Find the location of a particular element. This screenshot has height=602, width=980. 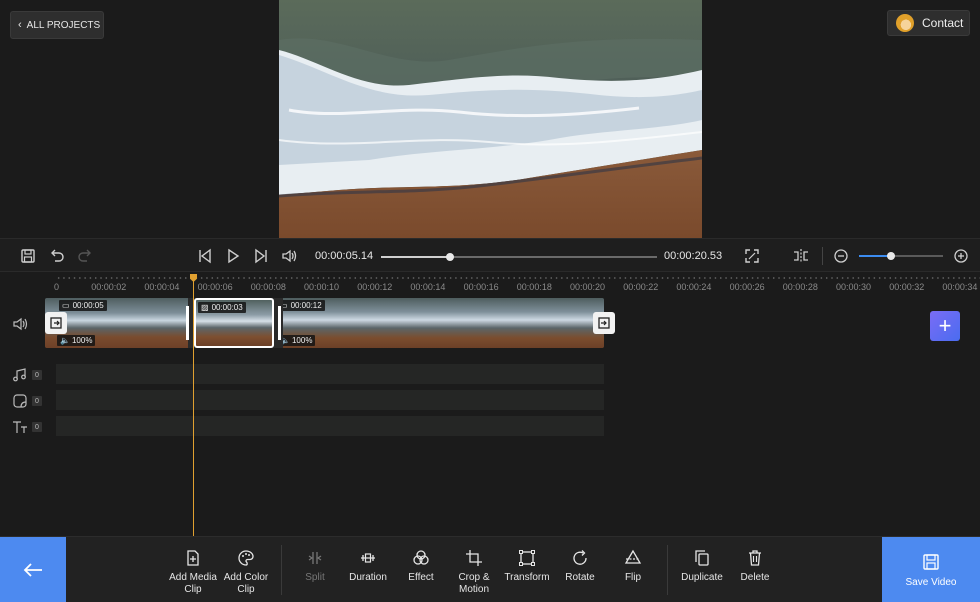

rotate-button: Rotate is located at coordinates (580, 566).